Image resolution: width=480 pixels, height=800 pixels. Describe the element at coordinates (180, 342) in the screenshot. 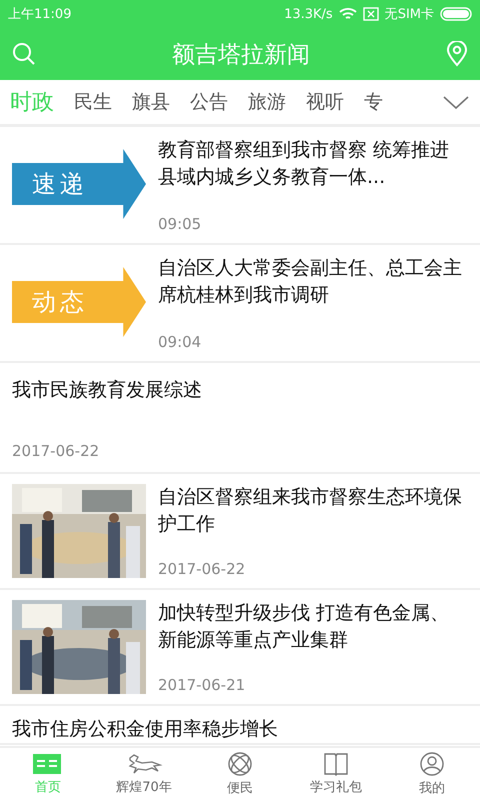

I see `news-time: 09:04` at that location.